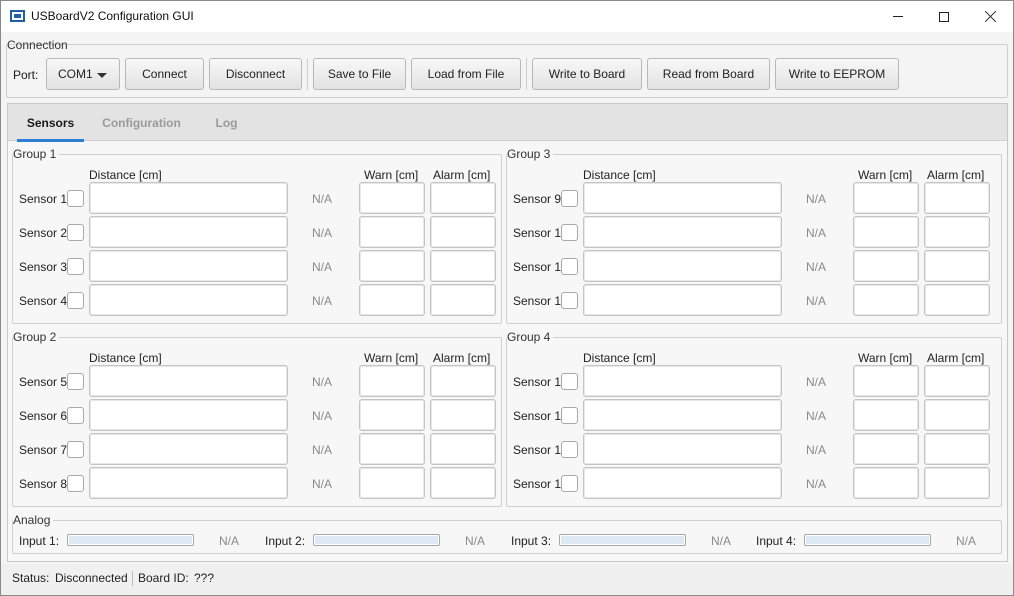  Describe the element at coordinates (132, 578) in the screenshot. I see `status-separator` at that location.